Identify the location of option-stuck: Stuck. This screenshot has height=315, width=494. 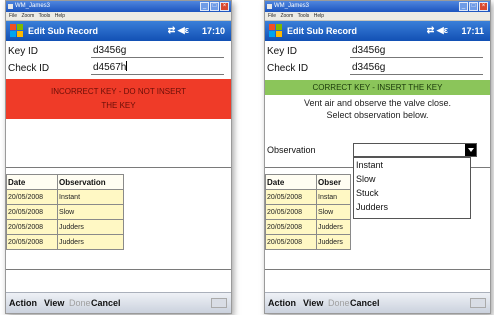
(412, 193).